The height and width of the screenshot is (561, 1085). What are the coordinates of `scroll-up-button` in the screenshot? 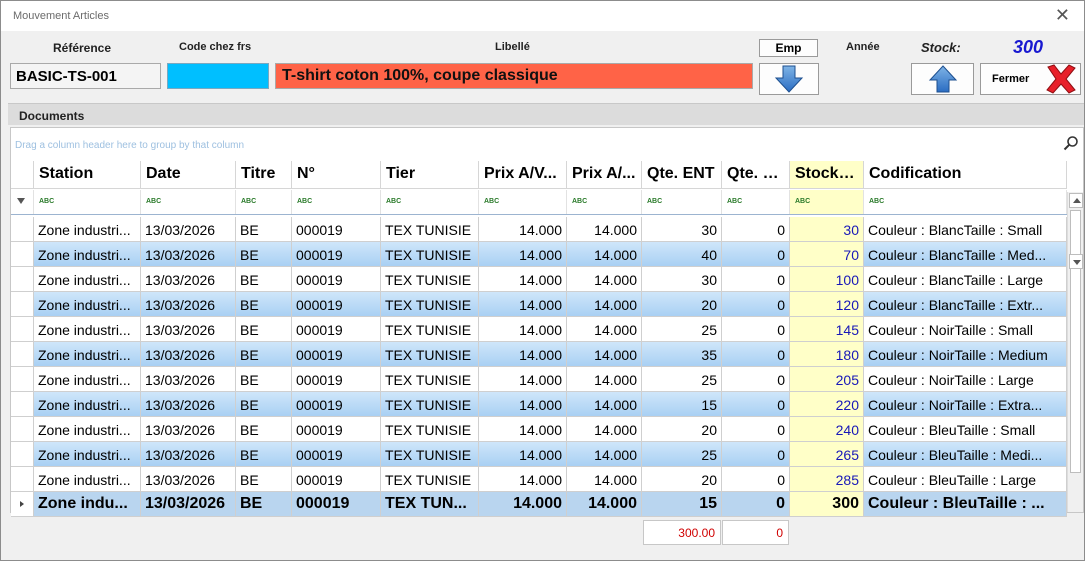 It's located at (1076, 200).